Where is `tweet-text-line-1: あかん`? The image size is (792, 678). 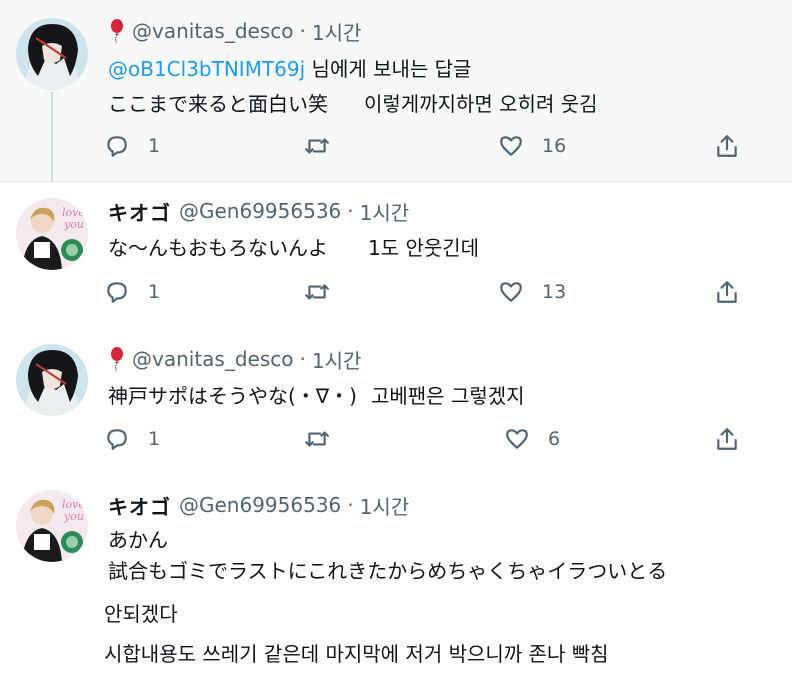
tweet-text-line-1: あかん is located at coordinates (138, 540).